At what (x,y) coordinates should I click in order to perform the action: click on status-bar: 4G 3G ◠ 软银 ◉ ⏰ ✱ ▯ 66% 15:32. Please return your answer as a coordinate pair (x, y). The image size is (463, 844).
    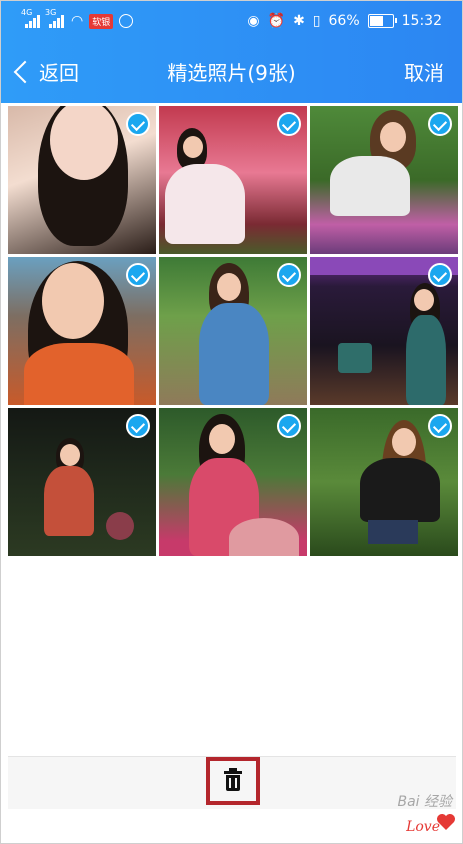
    Looking at the image, I should click on (231, 23).